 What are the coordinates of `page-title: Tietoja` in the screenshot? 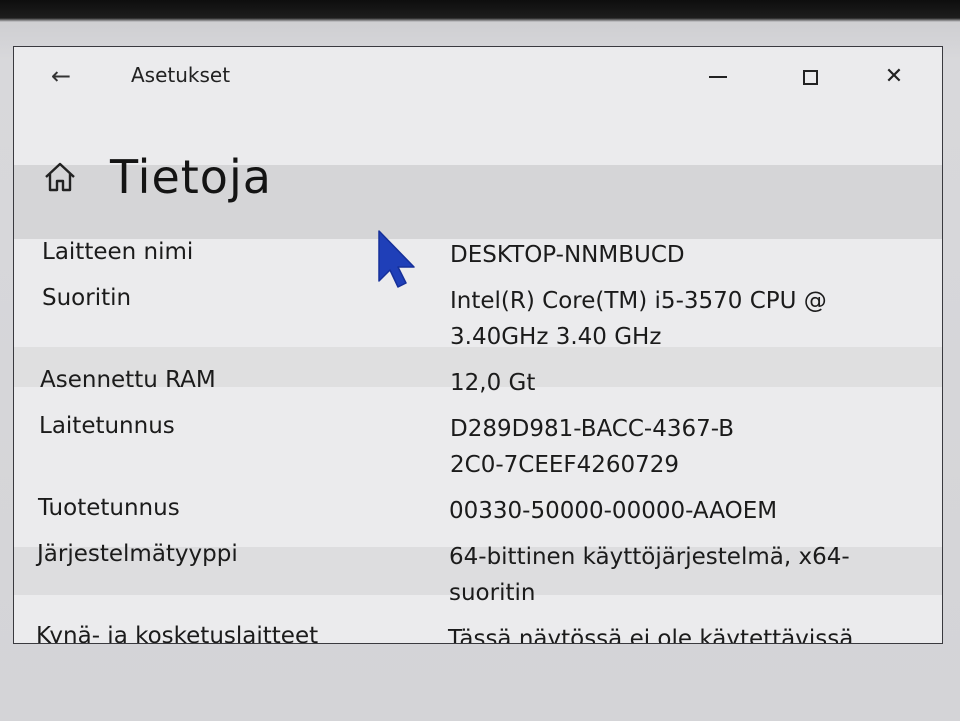 It's located at (191, 177).